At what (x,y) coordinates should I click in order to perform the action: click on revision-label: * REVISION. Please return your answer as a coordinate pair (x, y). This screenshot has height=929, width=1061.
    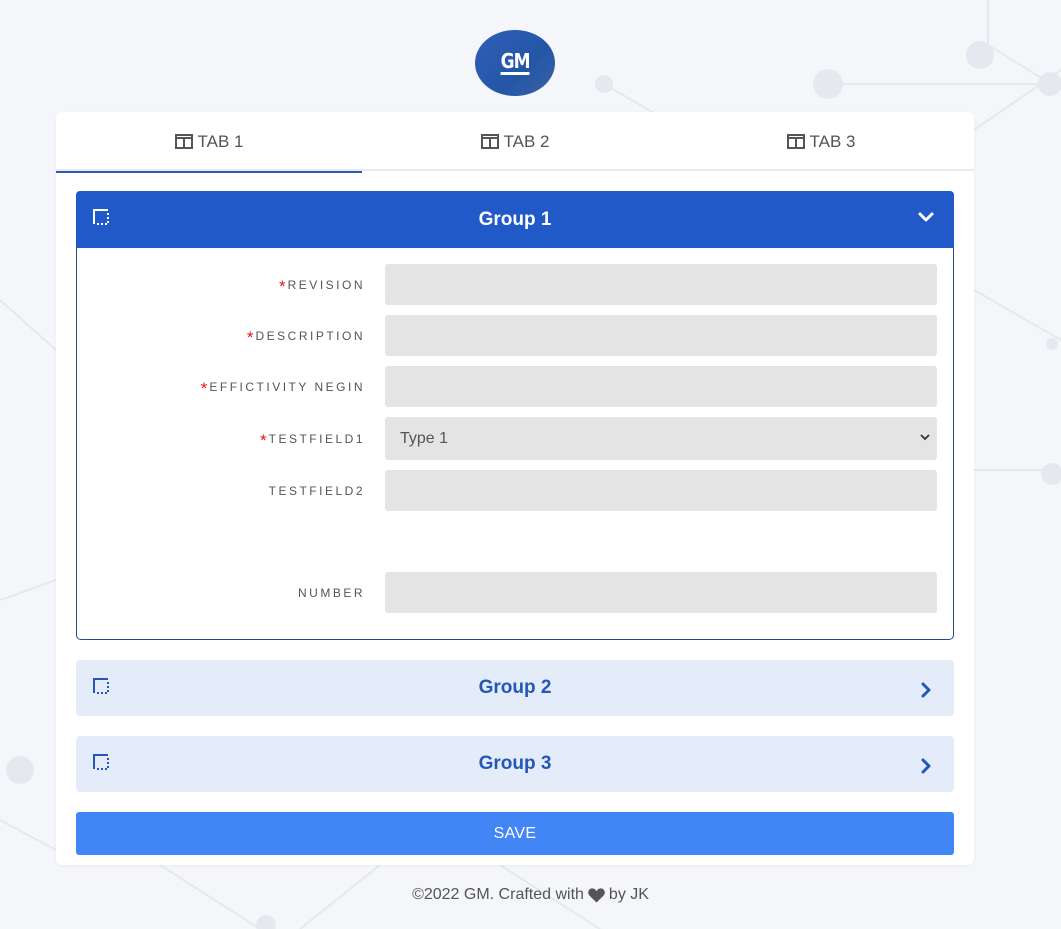
    Looking at the image, I should click on (322, 286).